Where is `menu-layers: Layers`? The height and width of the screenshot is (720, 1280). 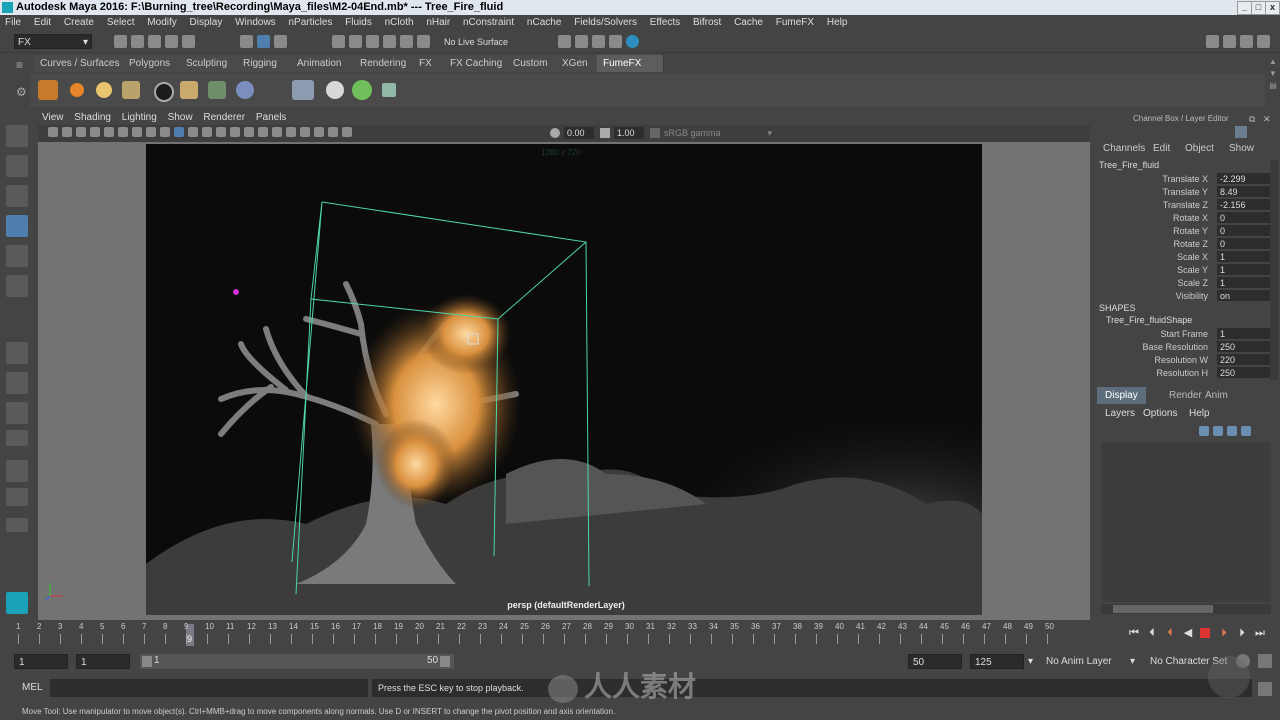 menu-layers: Layers is located at coordinates (1122, 414).